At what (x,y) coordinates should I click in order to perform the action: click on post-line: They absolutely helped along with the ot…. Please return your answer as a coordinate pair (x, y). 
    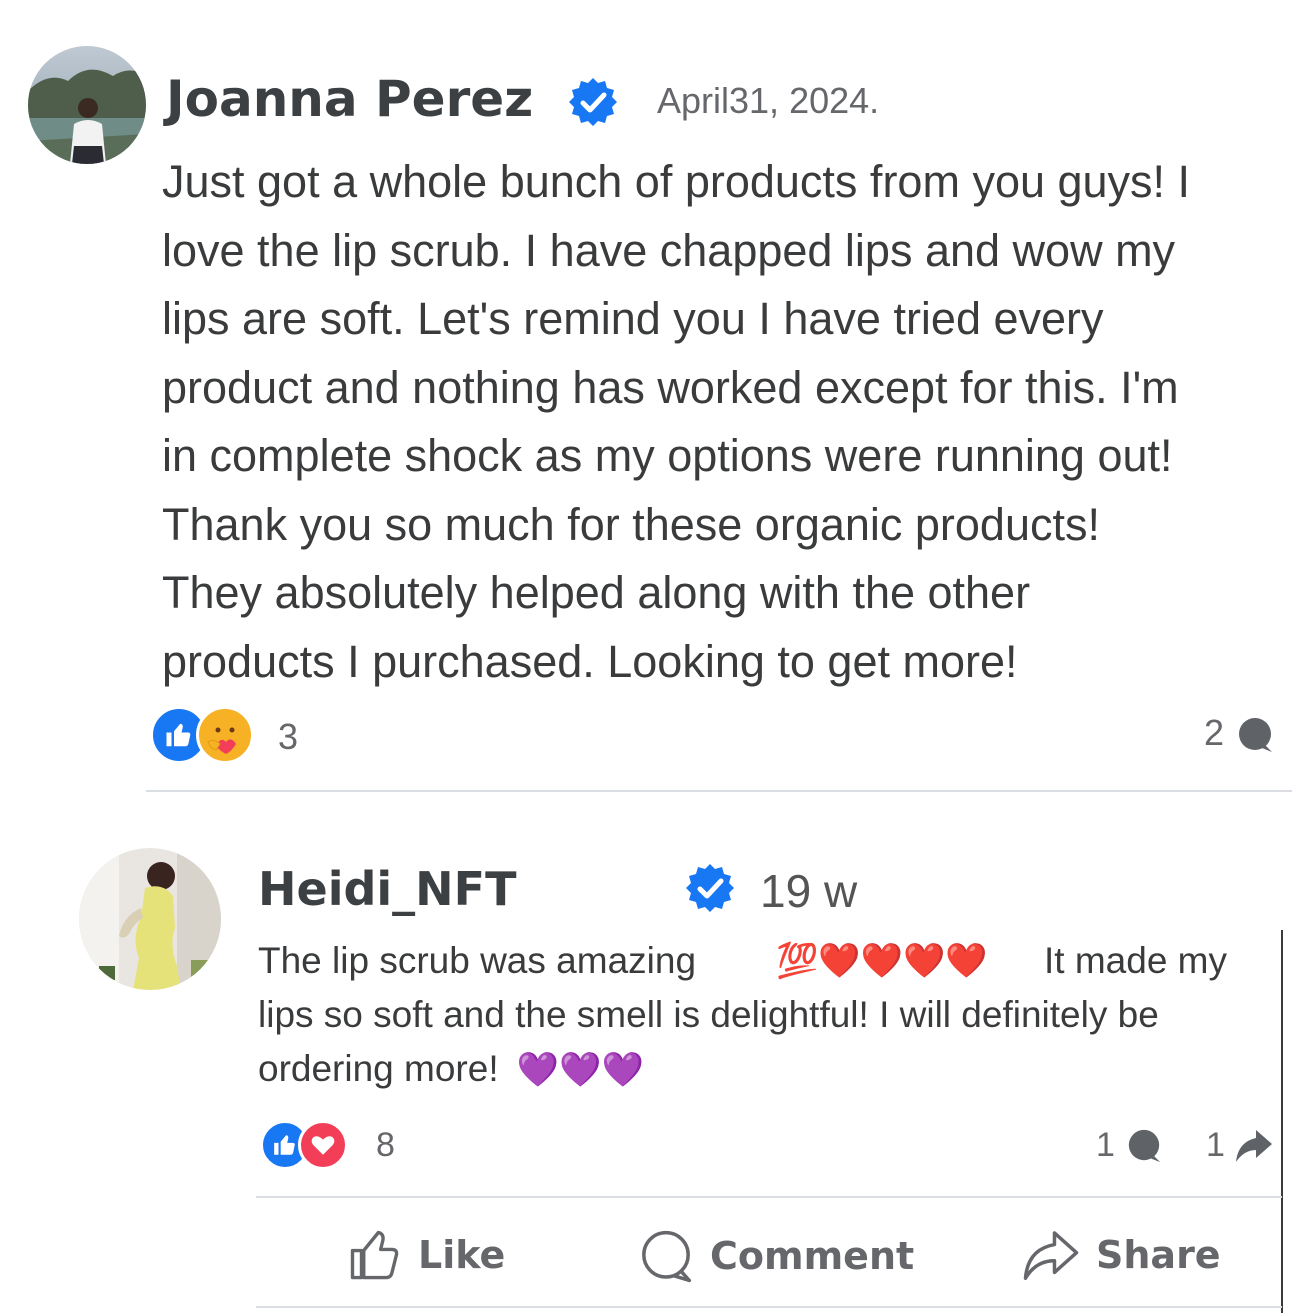
    Looking at the image, I should click on (596, 592).